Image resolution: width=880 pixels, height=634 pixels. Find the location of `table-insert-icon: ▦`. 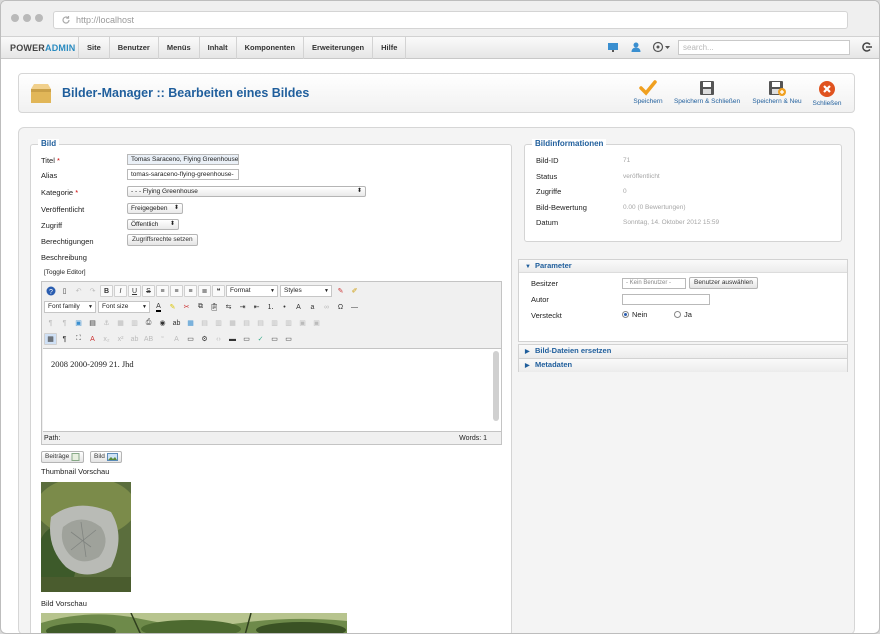

table-insert-icon: ▦ is located at coordinates (190, 323).